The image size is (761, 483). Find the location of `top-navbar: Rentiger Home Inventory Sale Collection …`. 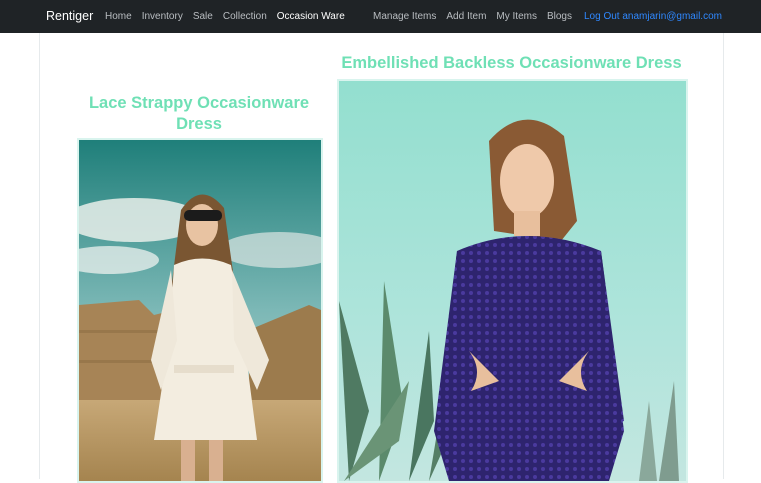

top-navbar: Rentiger Home Inventory Sale Collection … is located at coordinates (380, 16).